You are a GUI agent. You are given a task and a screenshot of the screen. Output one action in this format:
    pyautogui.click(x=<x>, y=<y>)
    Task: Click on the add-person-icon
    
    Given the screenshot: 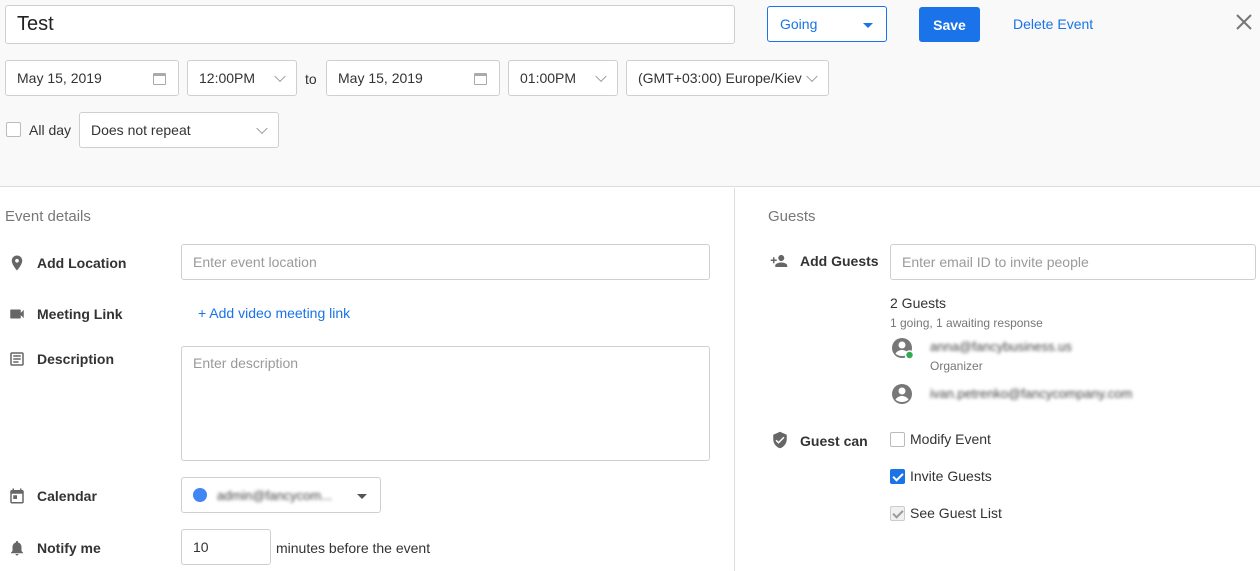 What is the action you would take?
    pyautogui.click(x=779, y=261)
    